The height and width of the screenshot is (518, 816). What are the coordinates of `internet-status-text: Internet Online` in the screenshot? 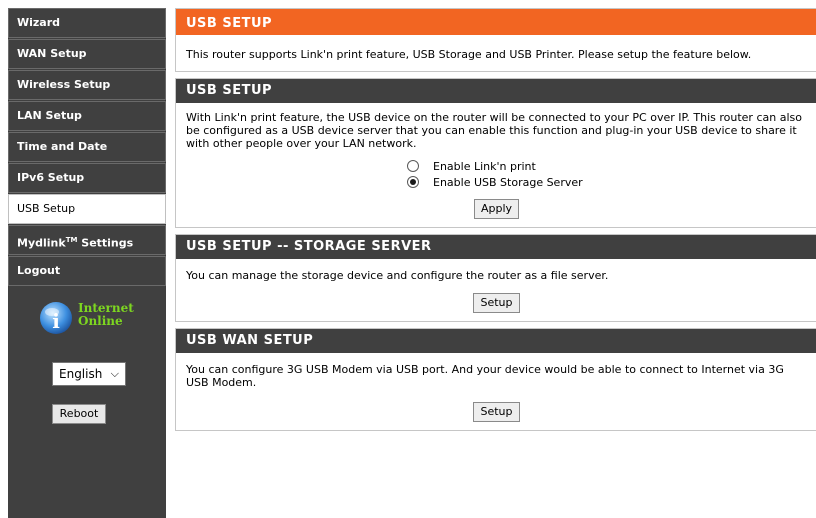 It's located at (106, 315).